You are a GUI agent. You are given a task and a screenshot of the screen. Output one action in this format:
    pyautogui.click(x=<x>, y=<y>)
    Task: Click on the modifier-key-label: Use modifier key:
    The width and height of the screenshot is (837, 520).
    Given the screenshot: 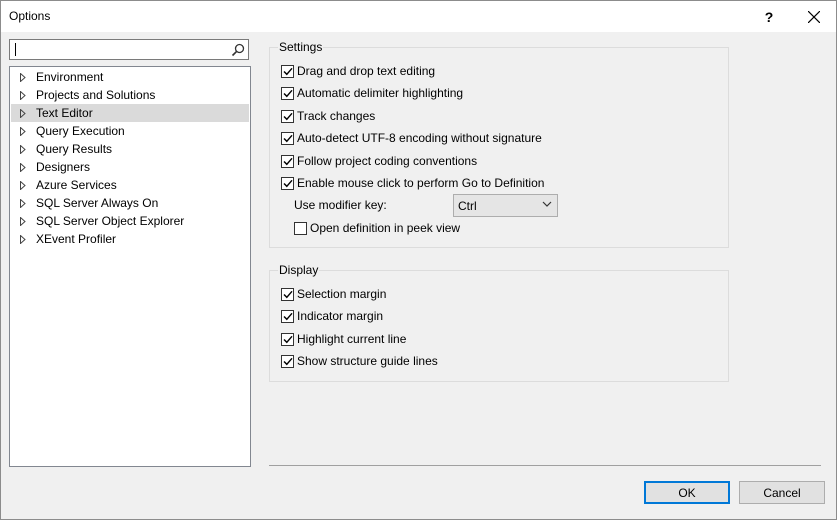 What is the action you would take?
    pyautogui.click(x=340, y=205)
    